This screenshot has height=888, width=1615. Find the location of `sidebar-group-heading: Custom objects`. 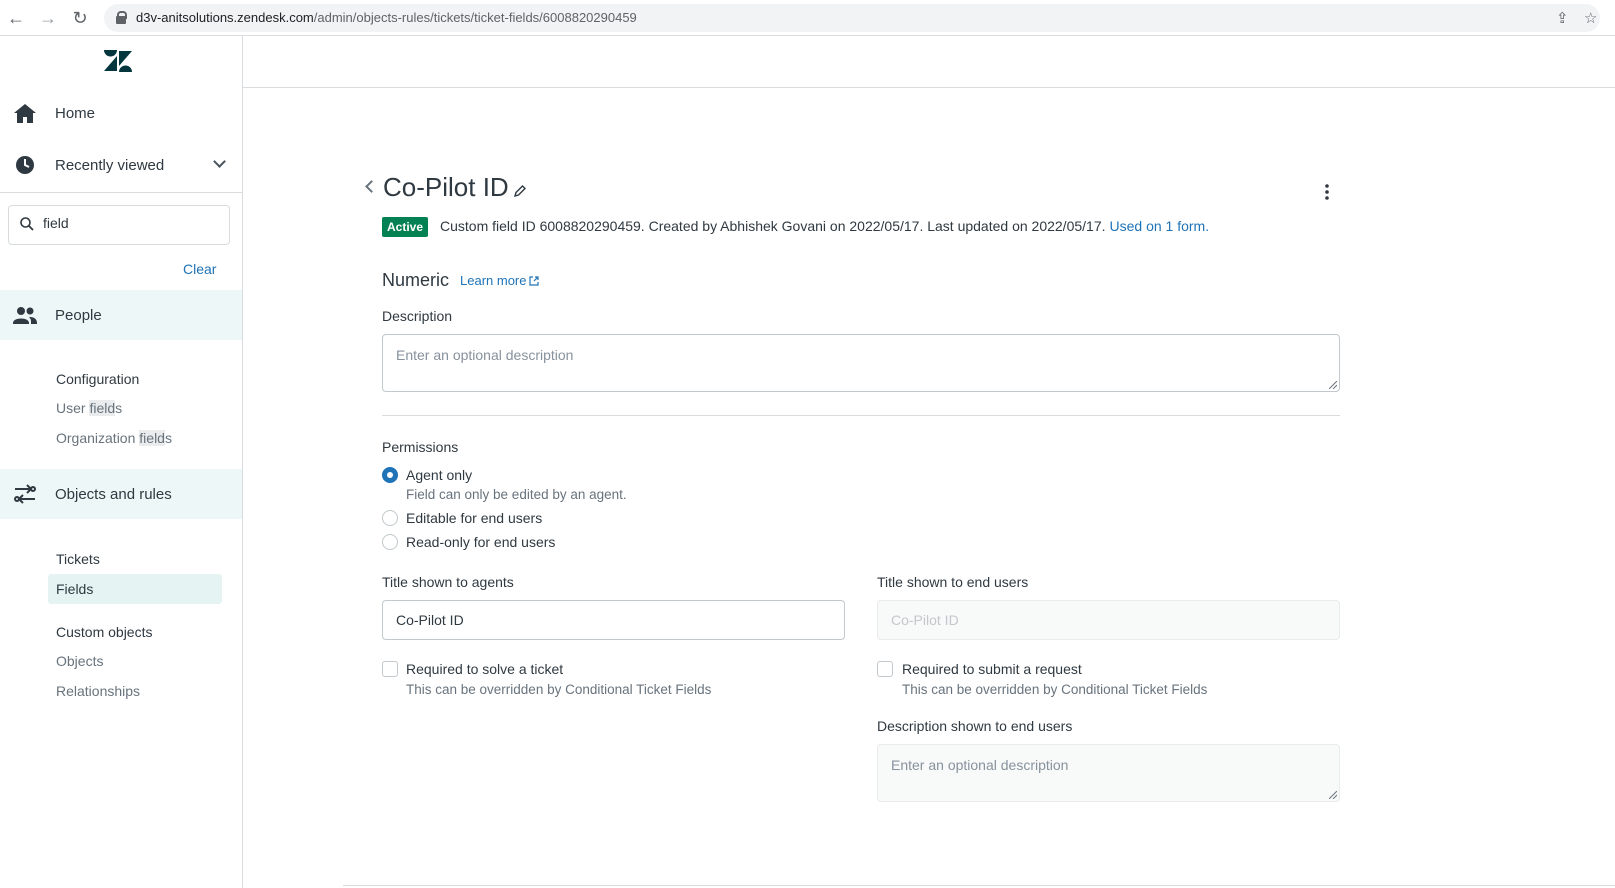

sidebar-group-heading: Custom objects is located at coordinates (104, 632).